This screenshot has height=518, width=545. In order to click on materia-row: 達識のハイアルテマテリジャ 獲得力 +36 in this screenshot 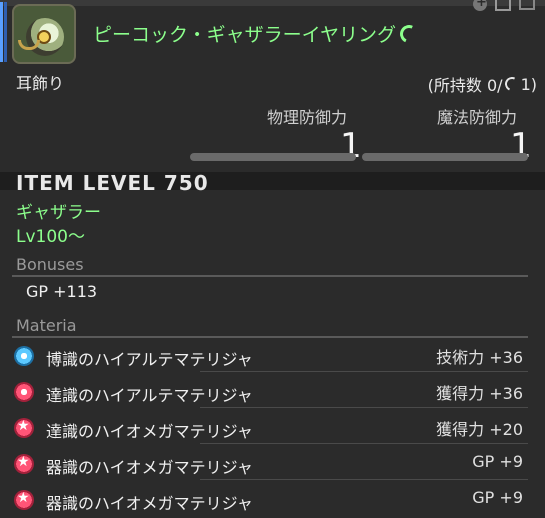, I will do `click(272, 393)`.